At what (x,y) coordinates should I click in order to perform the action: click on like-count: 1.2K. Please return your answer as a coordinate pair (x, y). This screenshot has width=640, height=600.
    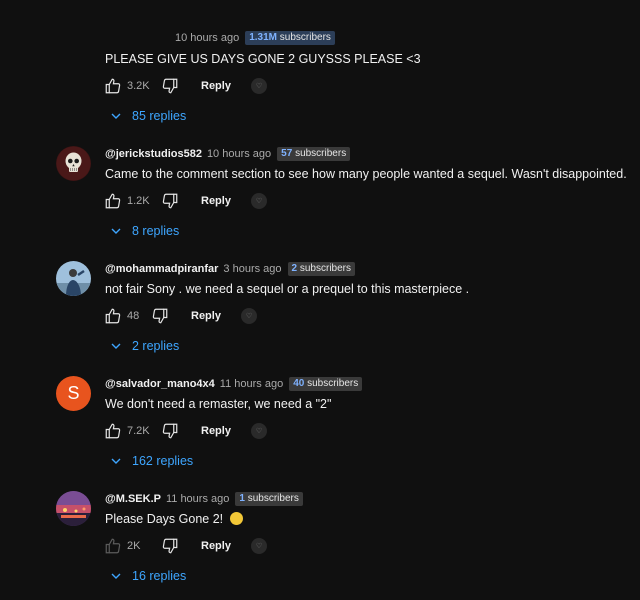
    Looking at the image, I should click on (138, 201).